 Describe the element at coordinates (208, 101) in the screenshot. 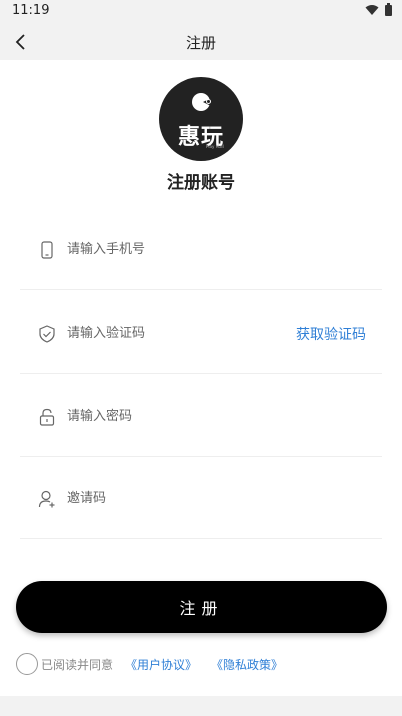

I see `logo-dot` at that location.